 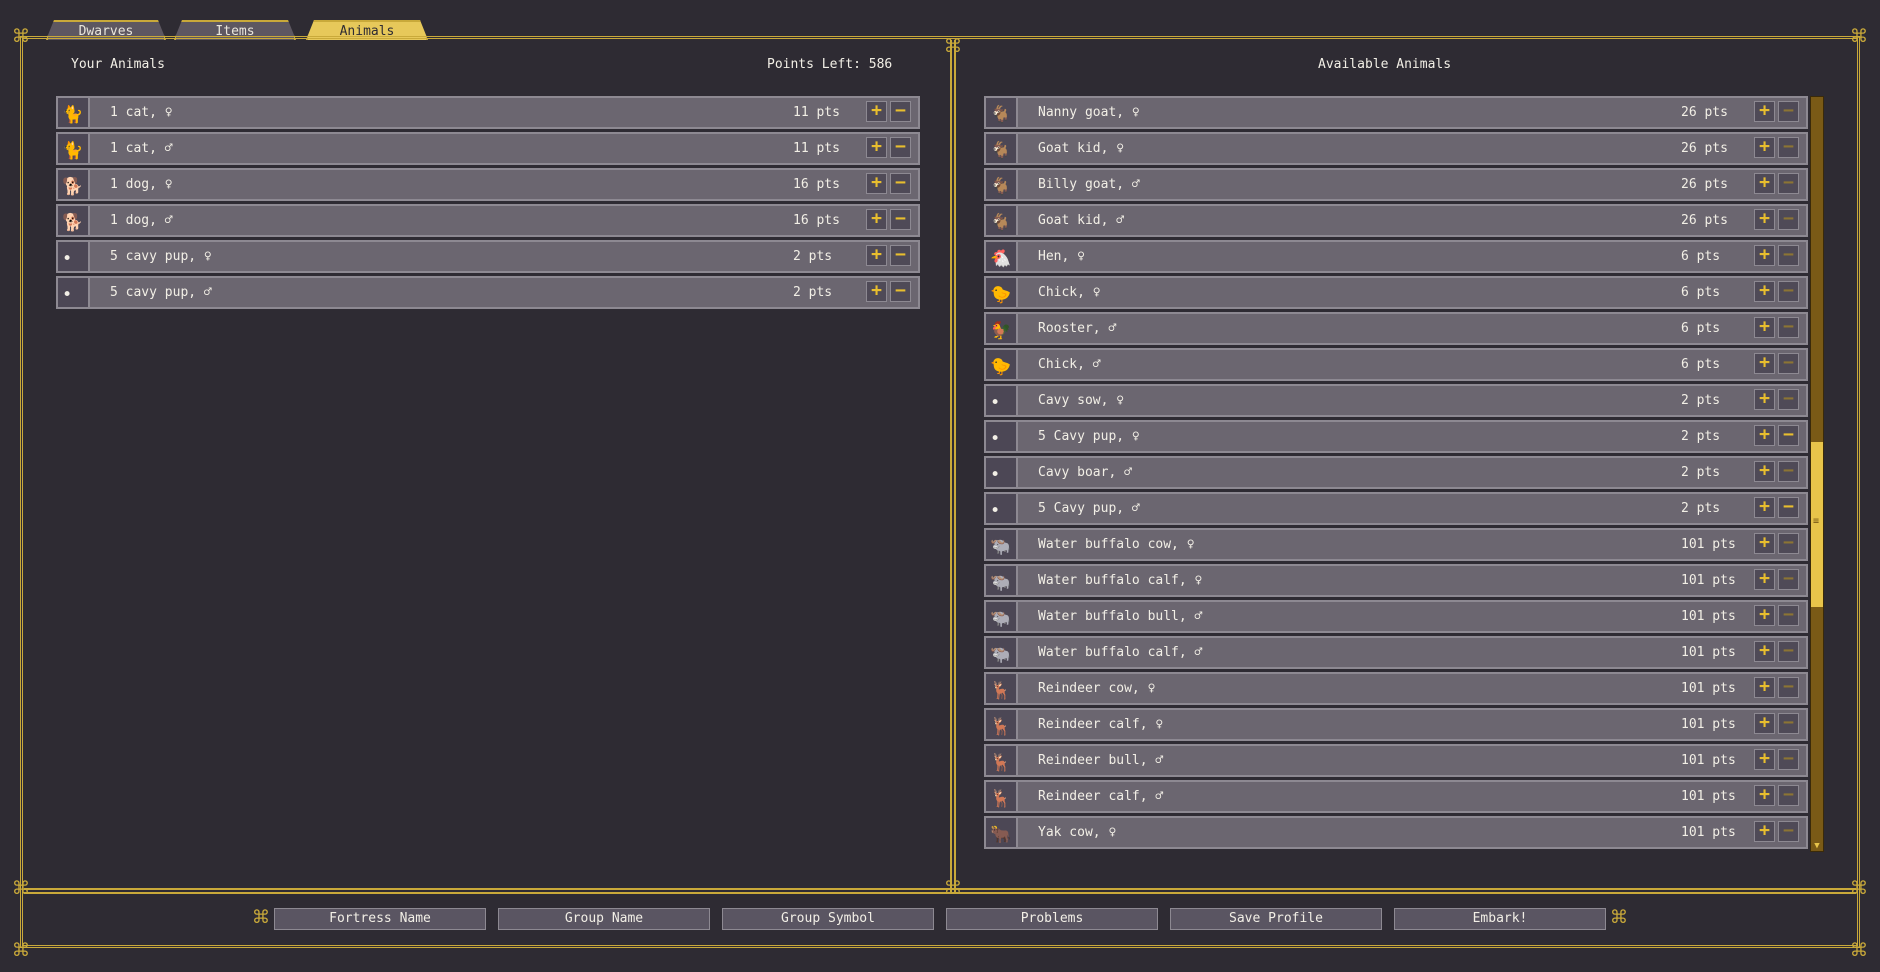 I want to click on animal-points: 26 pts, so click(x=1704, y=184).